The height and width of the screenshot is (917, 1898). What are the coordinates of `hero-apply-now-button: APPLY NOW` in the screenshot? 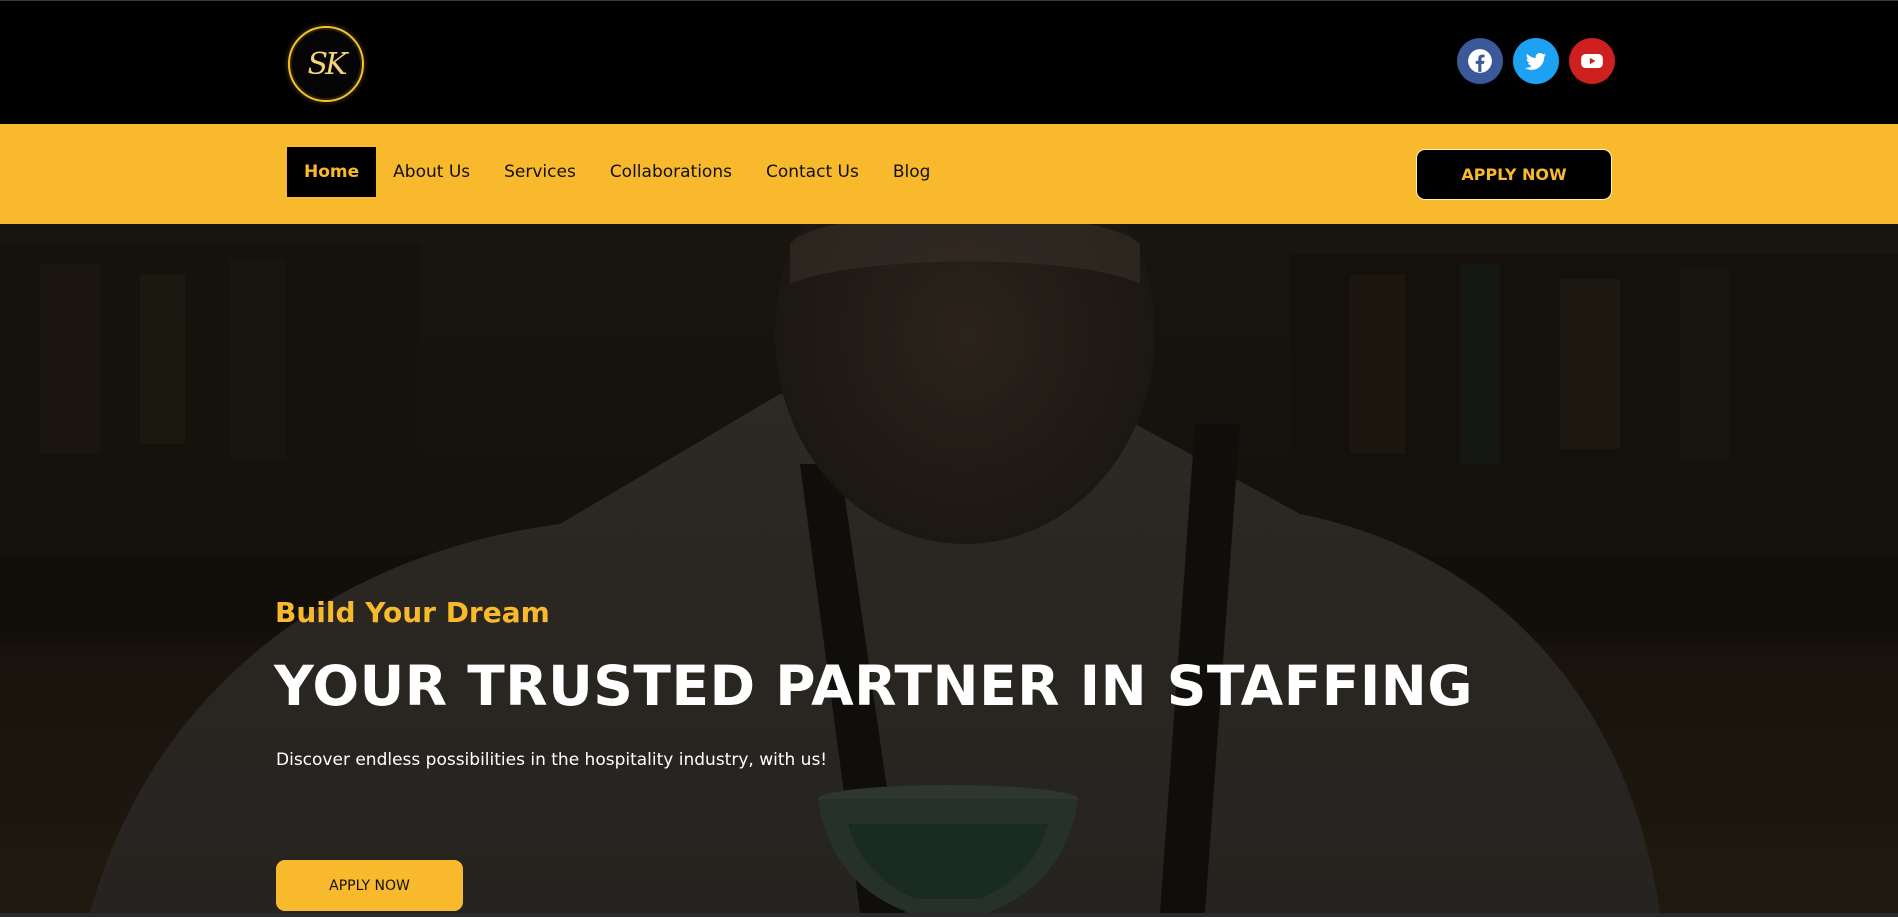 It's located at (369, 885).